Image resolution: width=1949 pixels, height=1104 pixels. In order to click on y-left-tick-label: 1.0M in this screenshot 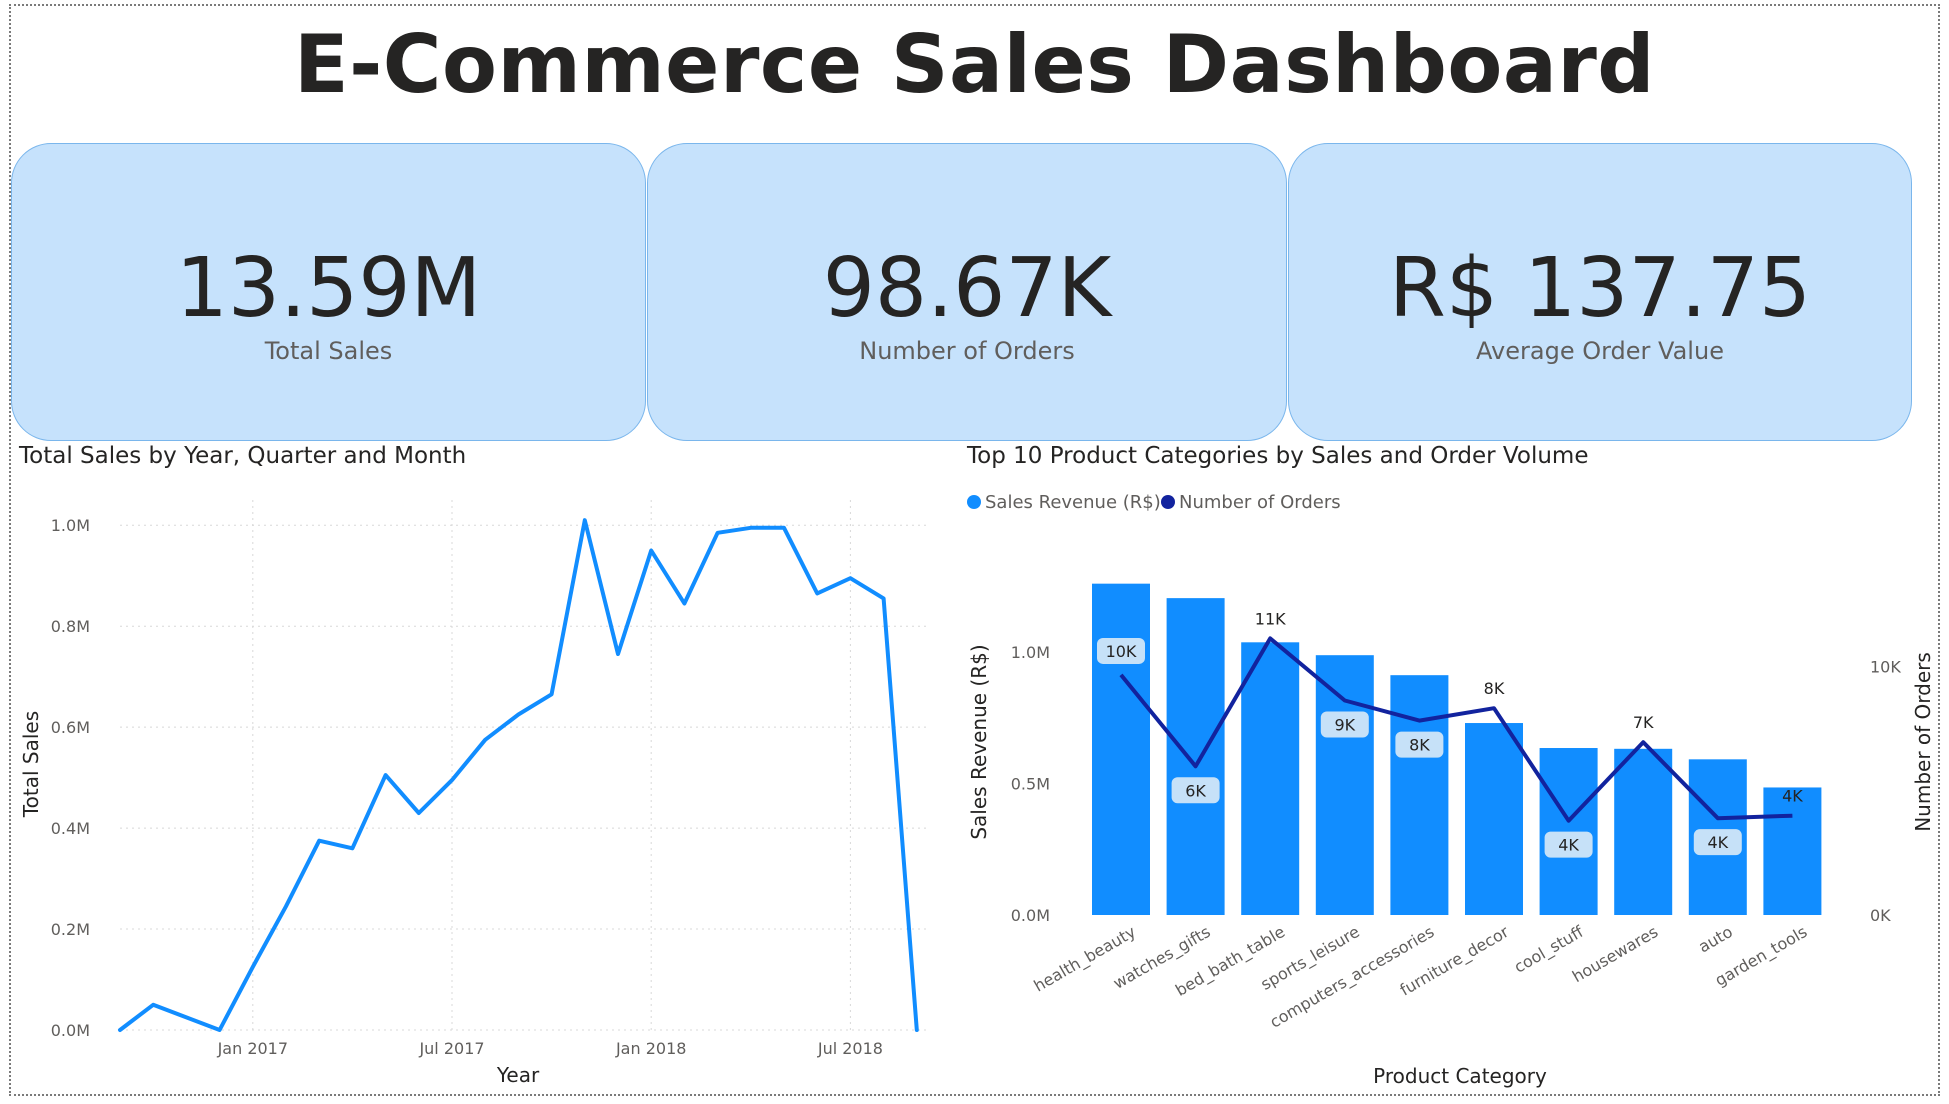, I will do `click(1030, 652)`.